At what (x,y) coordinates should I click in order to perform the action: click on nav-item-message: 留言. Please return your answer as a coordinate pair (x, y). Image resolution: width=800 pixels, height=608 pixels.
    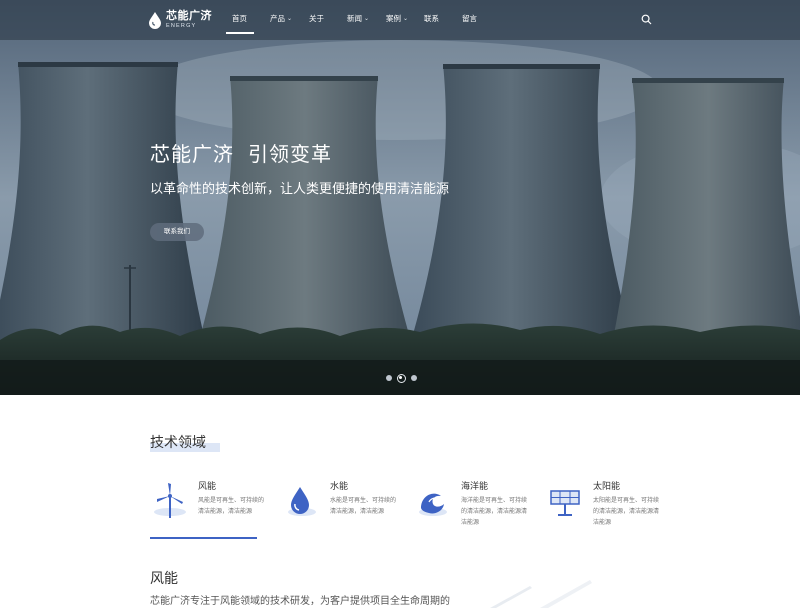
    Looking at the image, I should click on (469, 18).